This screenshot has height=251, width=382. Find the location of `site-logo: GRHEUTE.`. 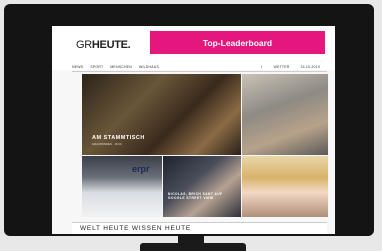

site-logo: GRHEUTE. is located at coordinates (103, 45).